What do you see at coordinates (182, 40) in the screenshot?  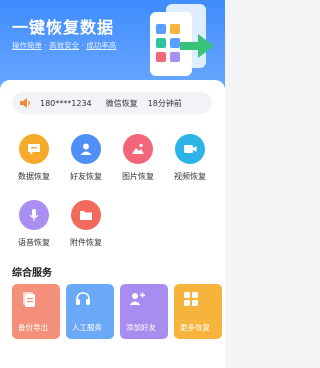 I see `phone-restore-illustration` at bounding box center [182, 40].